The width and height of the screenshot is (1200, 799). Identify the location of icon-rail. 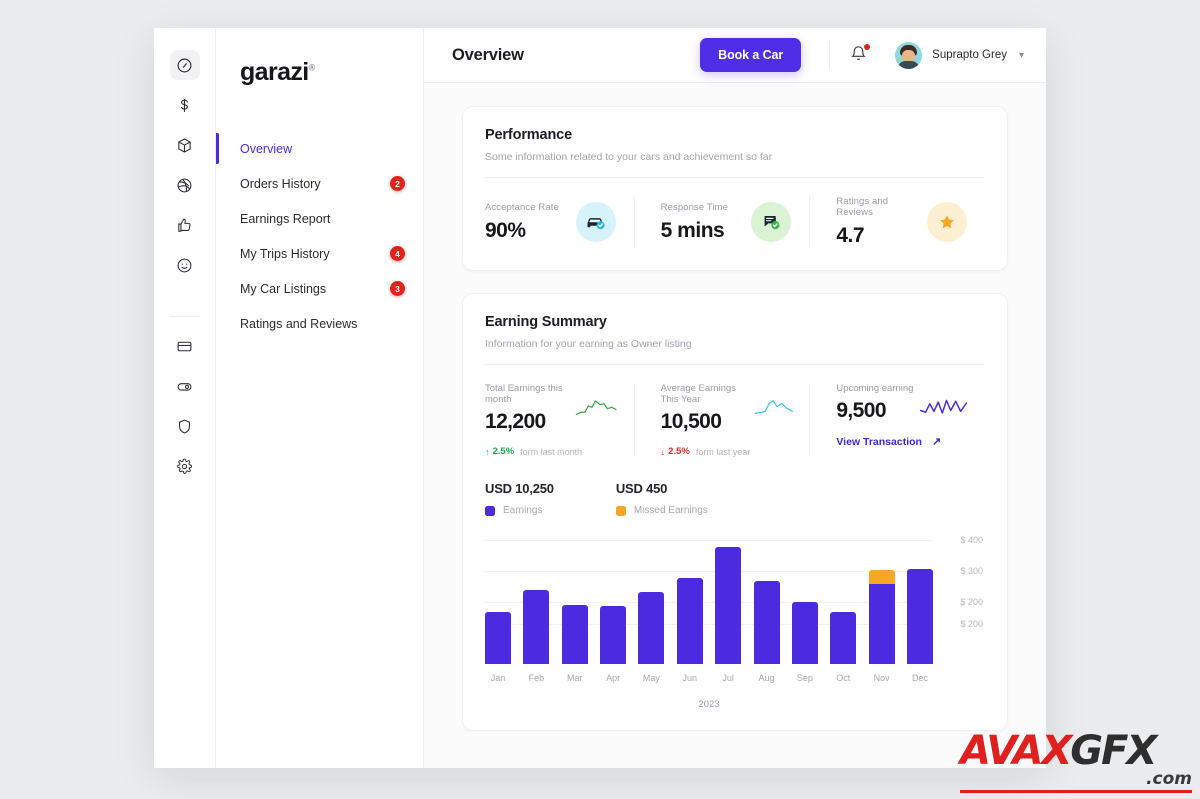
(185, 398).